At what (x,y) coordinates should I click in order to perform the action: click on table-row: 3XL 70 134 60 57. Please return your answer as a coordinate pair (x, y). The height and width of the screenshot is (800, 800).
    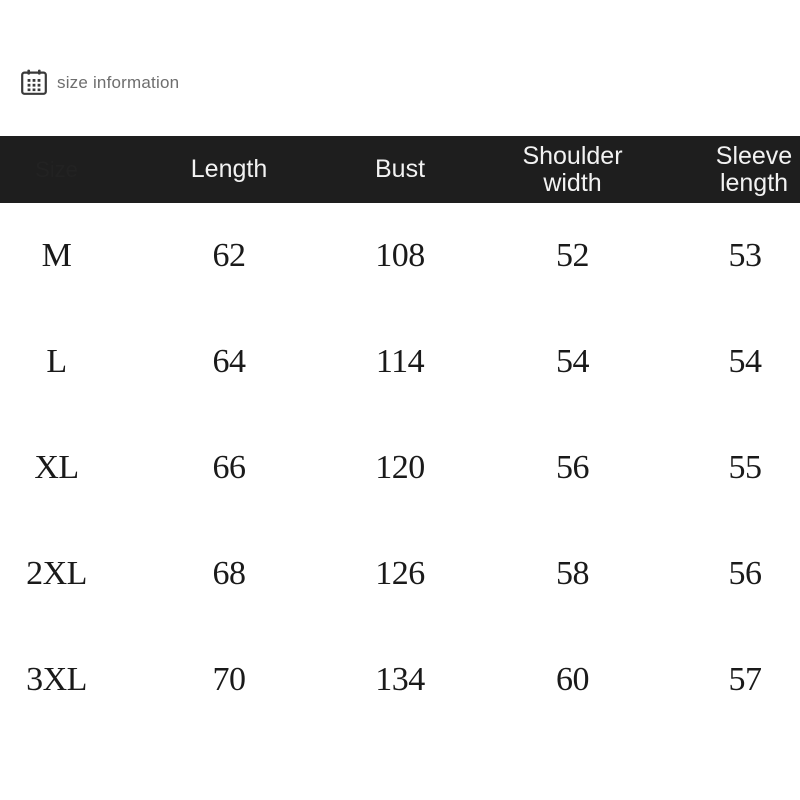
    Looking at the image, I should click on (400, 680).